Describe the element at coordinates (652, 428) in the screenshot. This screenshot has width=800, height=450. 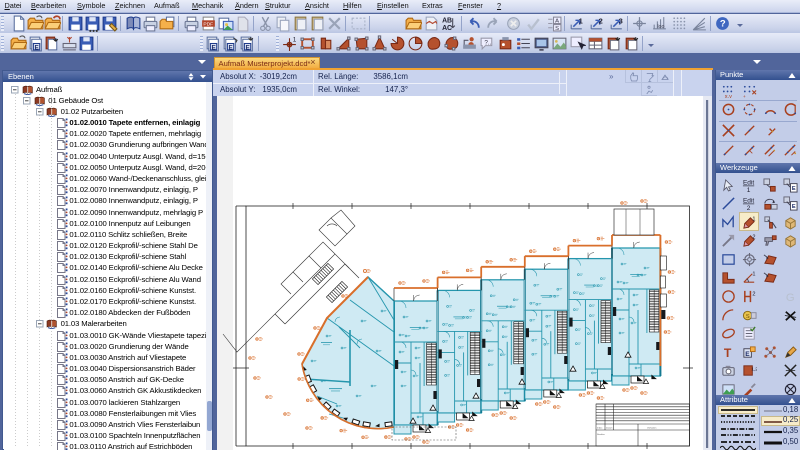
I see `svg-text: Vorhaben` at that location.